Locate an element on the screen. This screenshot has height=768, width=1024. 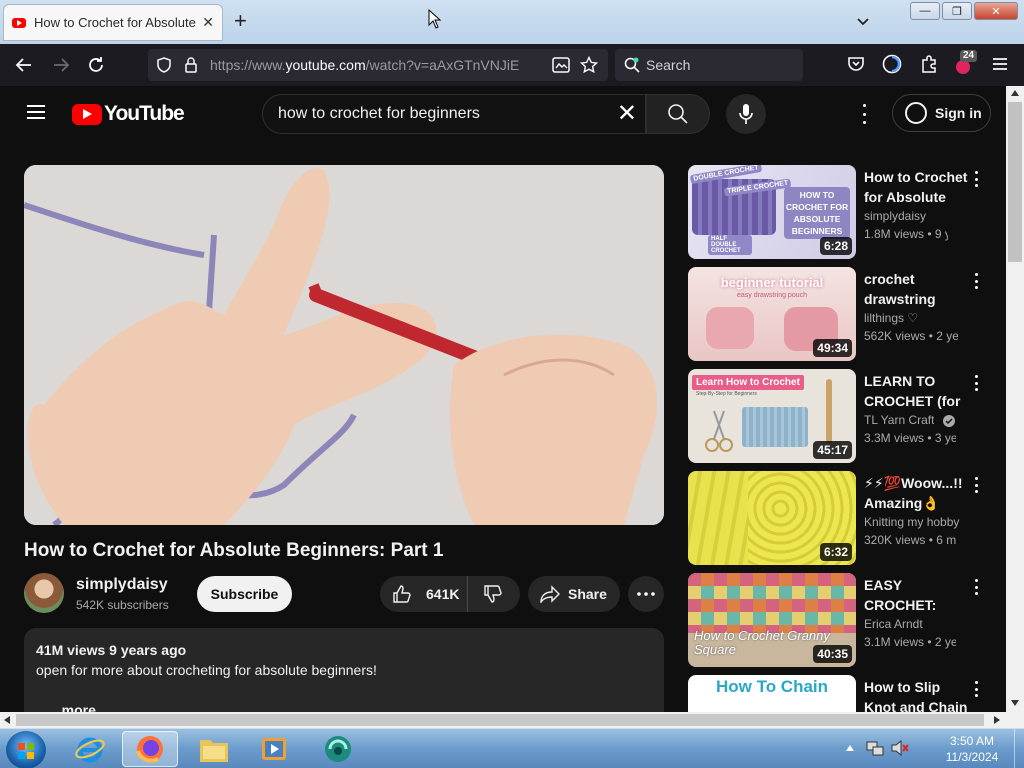
recommended-video: How To Chain How to Slip Knot and Chain is located at coordinates (838, 693).